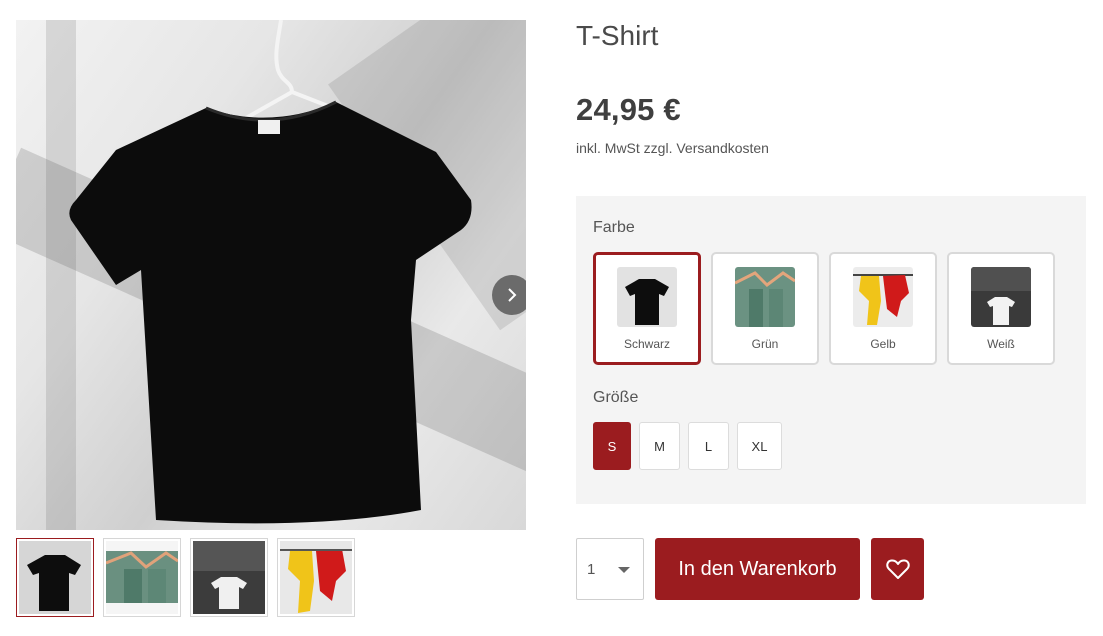 This screenshot has height=636, width=1103. Describe the element at coordinates (1001, 297) in the screenshot. I see `white-shirt-swatch-icon` at that location.